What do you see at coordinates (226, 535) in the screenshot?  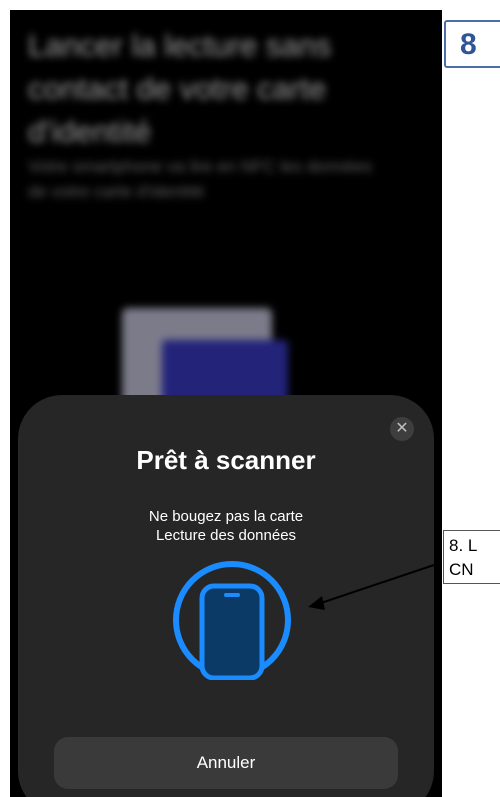 I see `scan-status-line-2: Lecture des données` at bounding box center [226, 535].